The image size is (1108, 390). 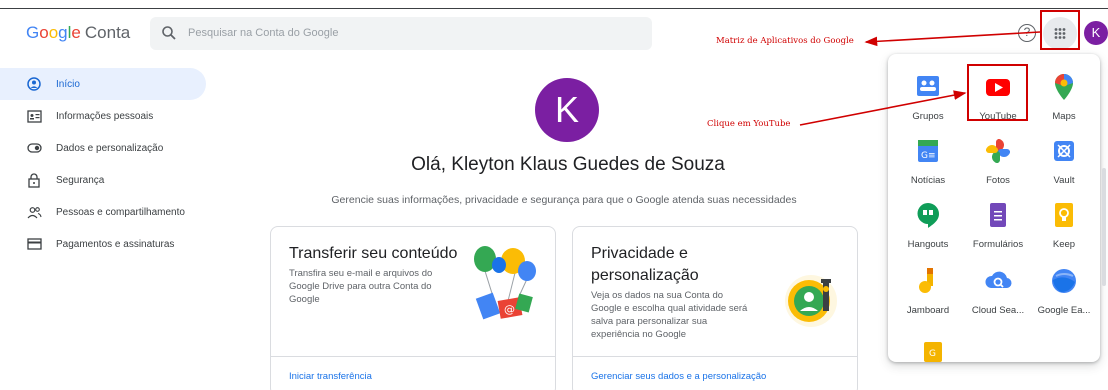 I want to click on arrow-to-youtube, so click(x=883, y=108).